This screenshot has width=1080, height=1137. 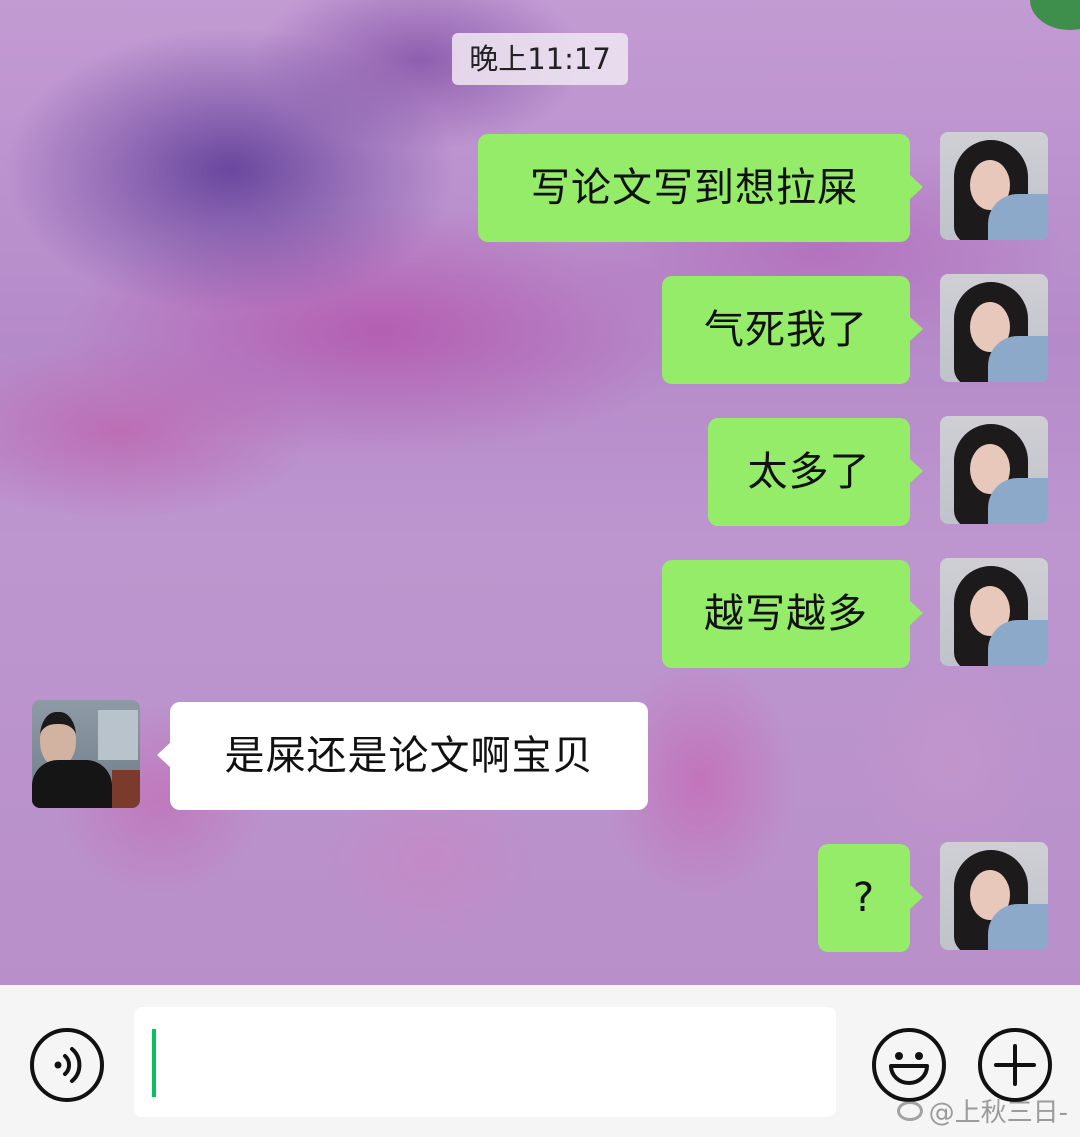 I want to click on weibo-watermark: @上秋三日-, so click(x=982, y=1110).